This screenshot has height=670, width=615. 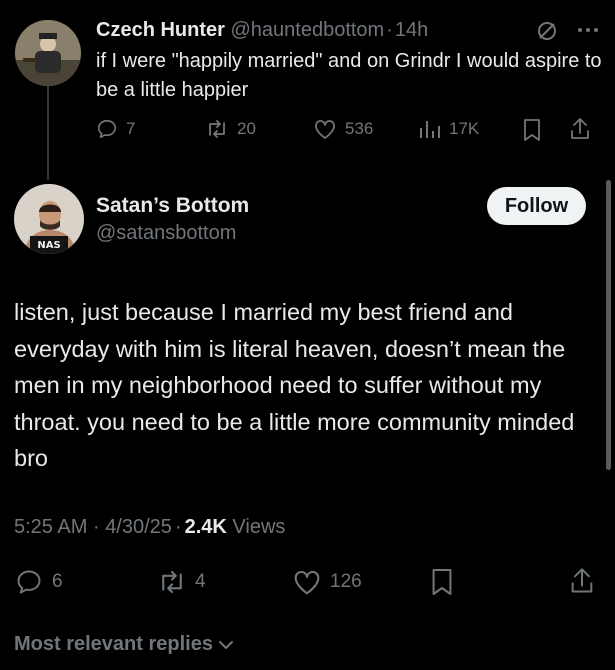 I want to click on reply-views-count: 17K, so click(x=464, y=128).